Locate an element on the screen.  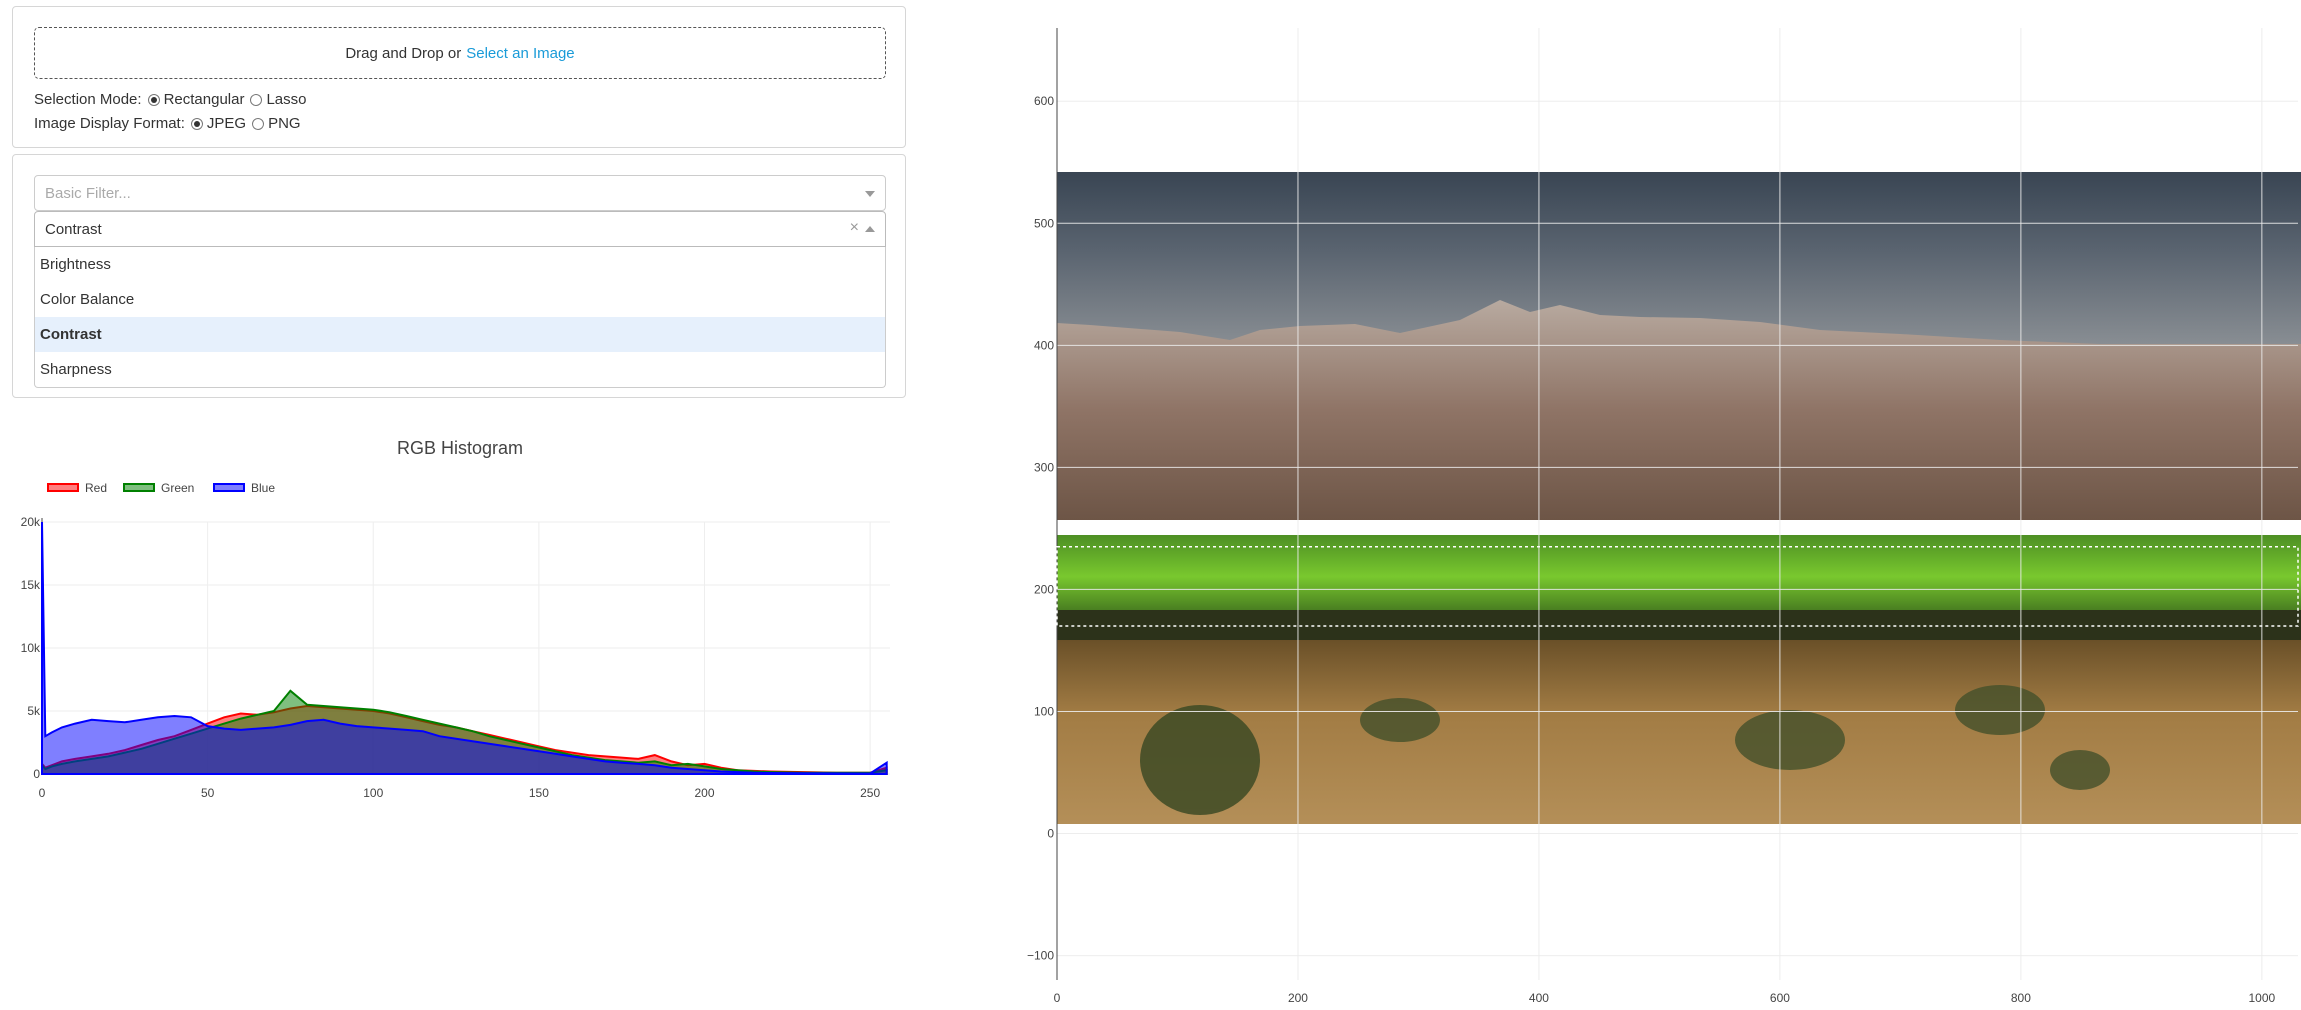
legend-swatch-red is located at coordinates (63, 487).